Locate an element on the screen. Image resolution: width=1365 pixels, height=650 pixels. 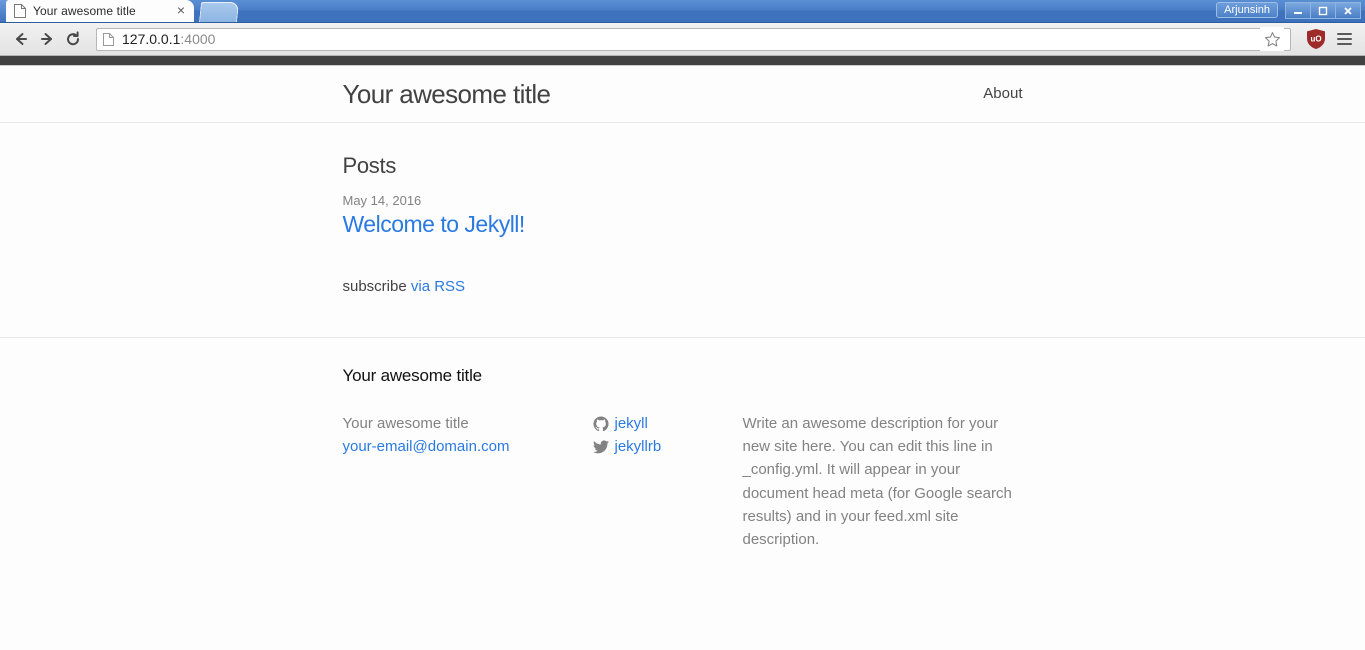
site-nav: About is located at coordinates (1002, 94).